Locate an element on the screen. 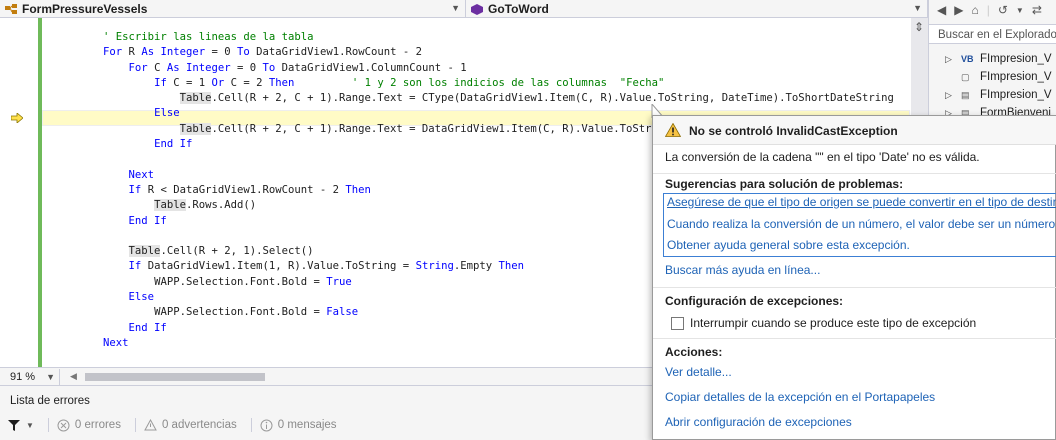 The width and height of the screenshot is (1056, 440). errors-toggle: 0 errores is located at coordinates (89, 425).